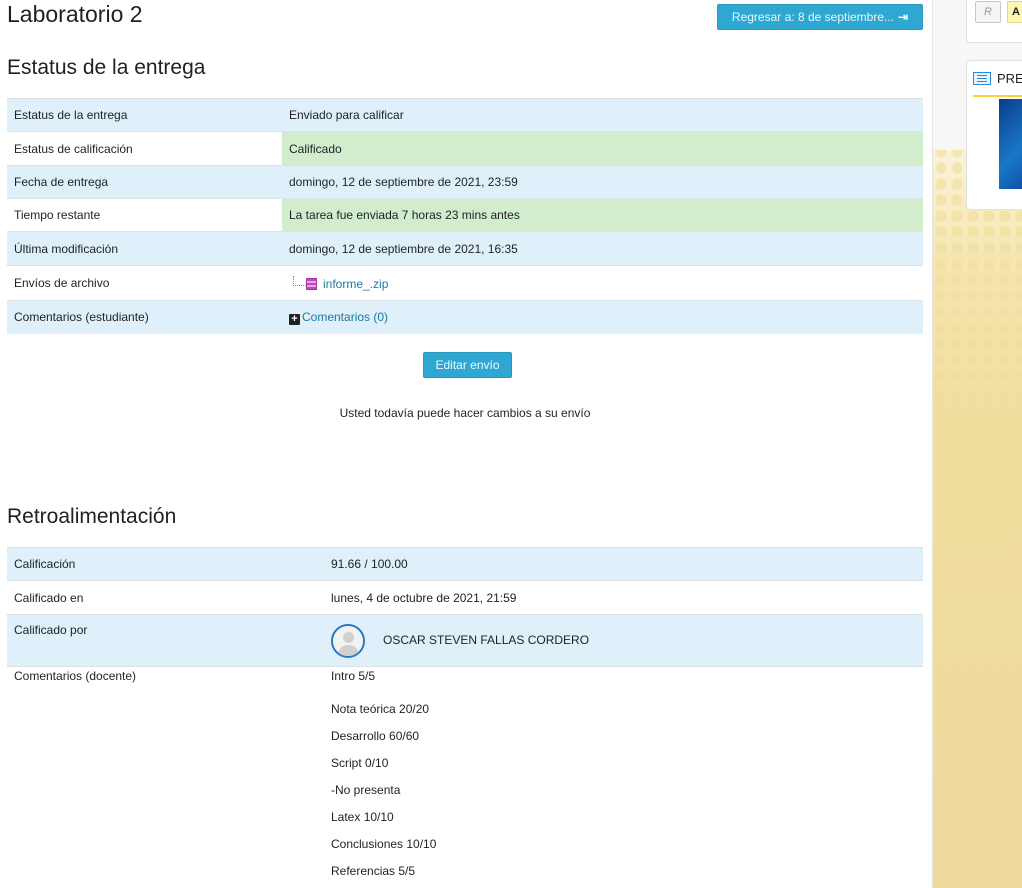  Describe the element at coordinates (165, 597) in the screenshot. I see `graded-on-label: Calificado en` at that location.